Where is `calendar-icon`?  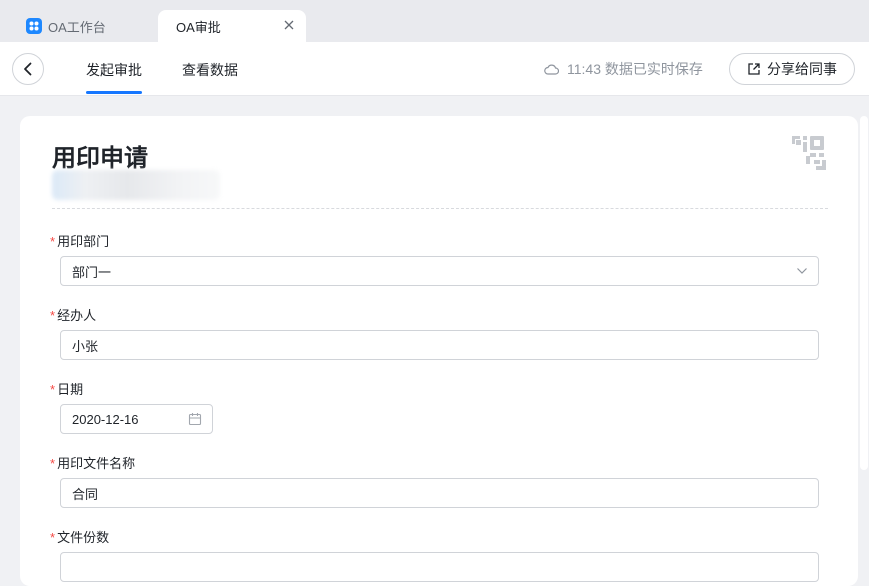 calendar-icon is located at coordinates (195, 419).